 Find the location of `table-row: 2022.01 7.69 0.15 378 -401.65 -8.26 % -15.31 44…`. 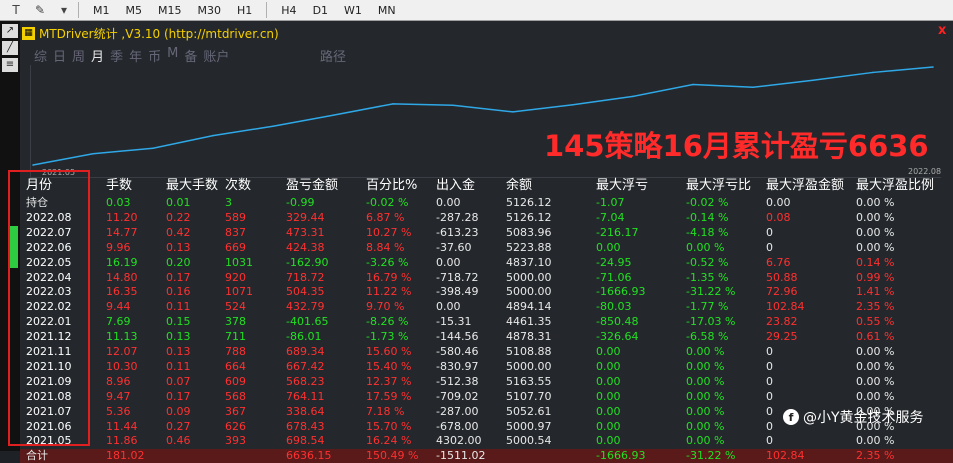

table-row: 2022.01 7.69 0.15 378 -401.65 -8.26 % -15.31 44… is located at coordinates (486, 322).